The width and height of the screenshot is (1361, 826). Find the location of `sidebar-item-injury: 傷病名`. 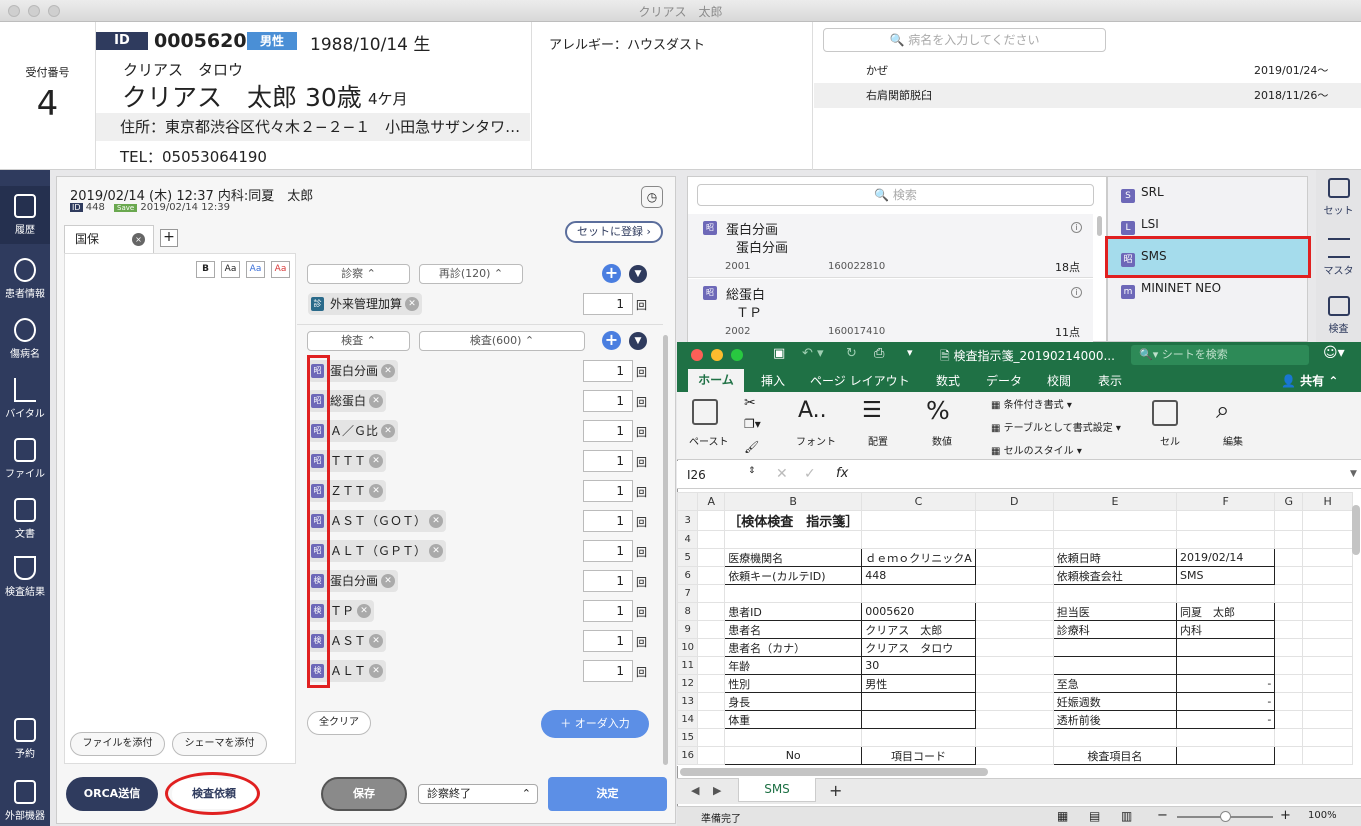

sidebar-item-injury: 傷病名 is located at coordinates (25, 339).